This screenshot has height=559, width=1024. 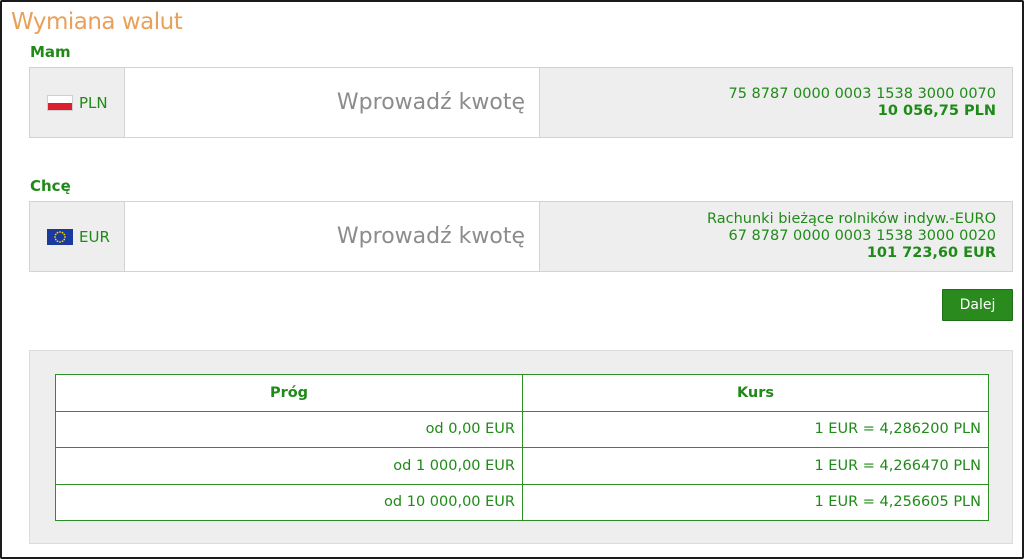 What do you see at coordinates (332, 236) in the screenshot?
I see `want-amount-input` at bounding box center [332, 236].